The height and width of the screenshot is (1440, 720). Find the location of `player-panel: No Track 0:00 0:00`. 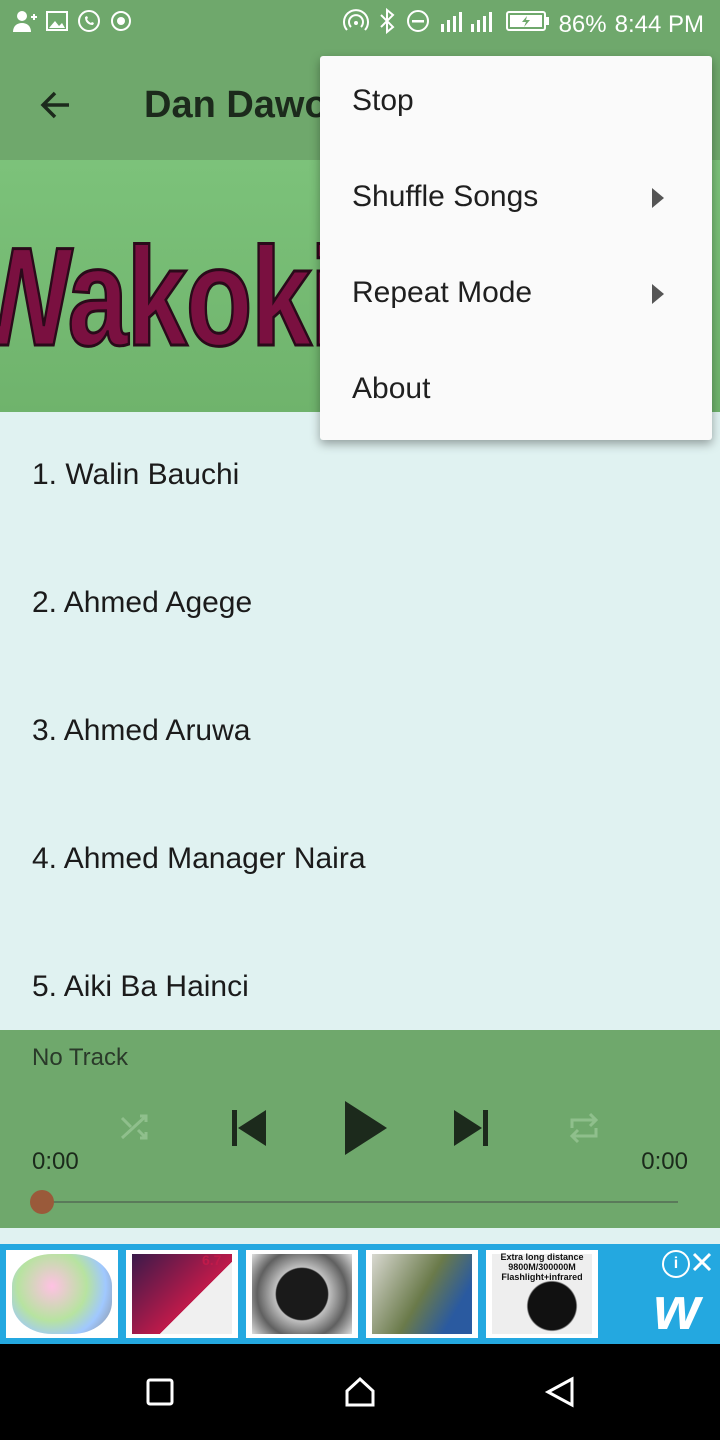

player-panel: No Track 0:00 0:00 is located at coordinates (360, 1129).